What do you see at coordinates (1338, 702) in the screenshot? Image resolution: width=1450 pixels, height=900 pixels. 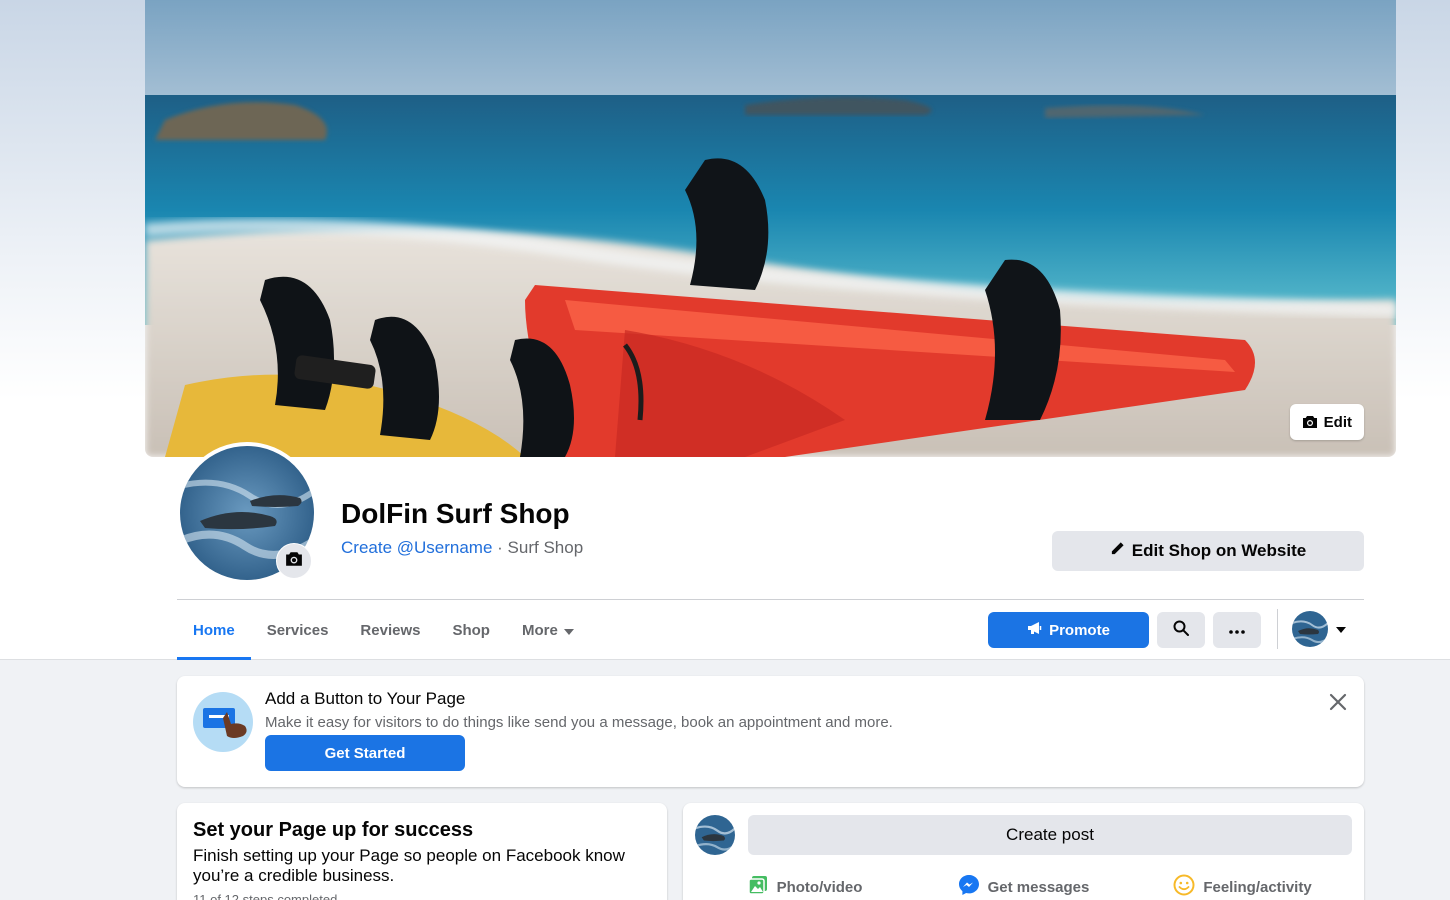 I see `close-icon` at bounding box center [1338, 702].